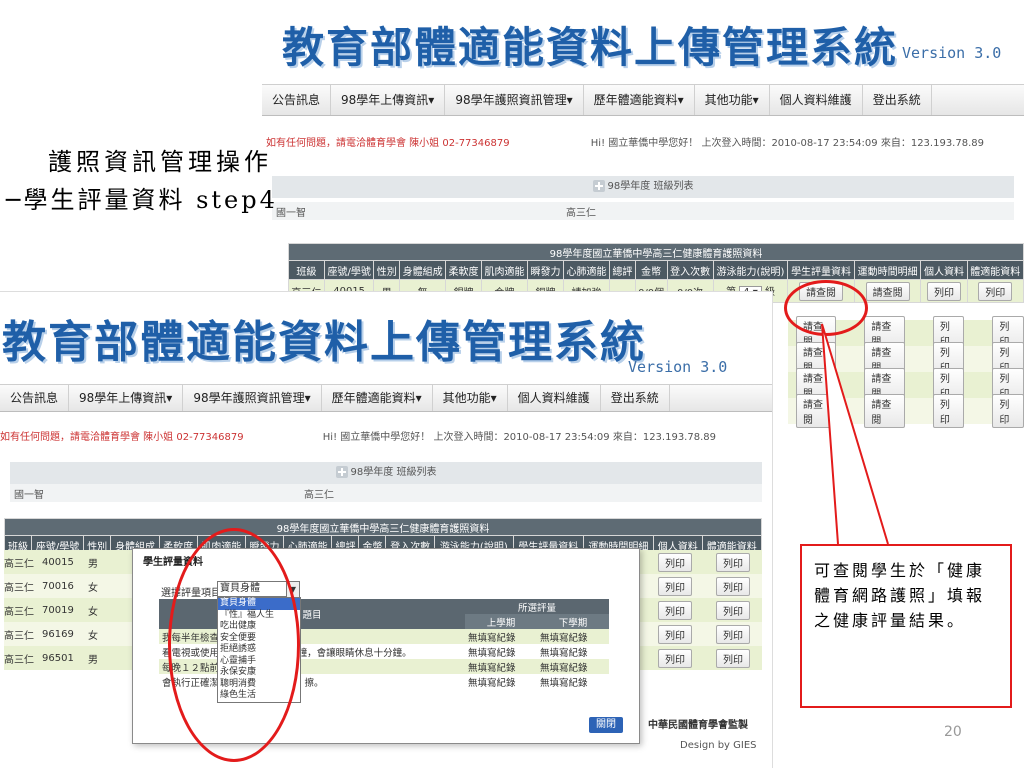 This screenshot has width=1024, height=768. I want to click on callout-box: 可查閱學生於「健康體育網路護照」填報之健康評量結果。, so click(906, 626).